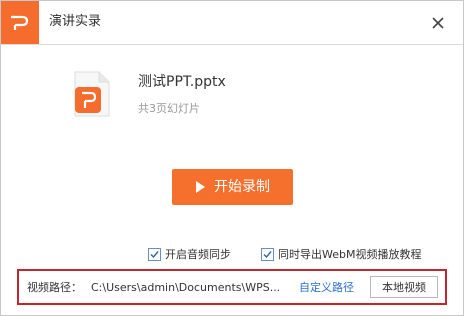 This screenshot has width=464, height=316. I want to click on title-bar: 演讲实录, so click(232, 23).